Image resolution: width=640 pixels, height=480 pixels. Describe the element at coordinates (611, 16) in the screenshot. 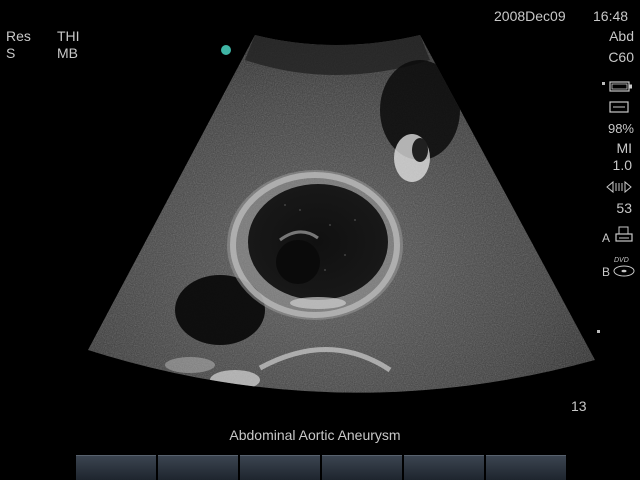

I see `time-label: 16:48` at that location.